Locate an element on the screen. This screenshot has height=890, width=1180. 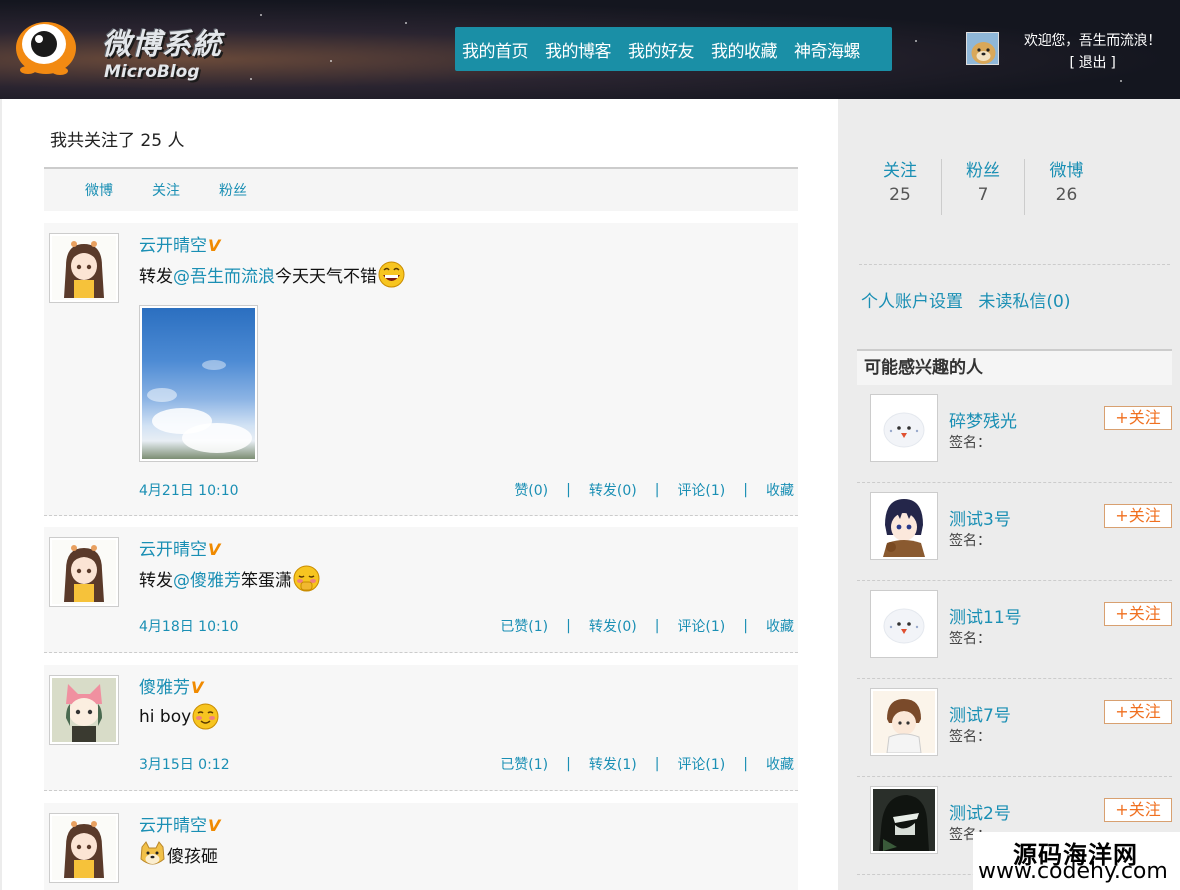
post-actions: 已赞(1) | 转发(1) | 评论(1) | 收藏 is located at coordinates (647, 764).